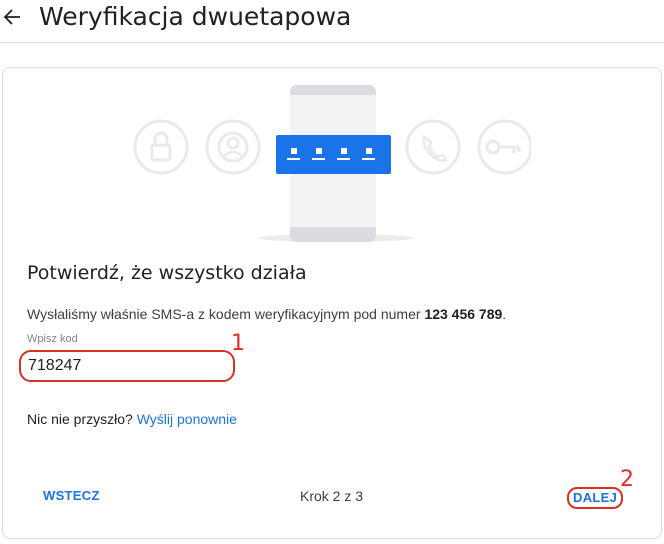 The width and height of the screenshot is (664, 544). What do you see at coordinates (127, 366) in the screenshot?
I see `code-input` at bounding box center [127, 366].